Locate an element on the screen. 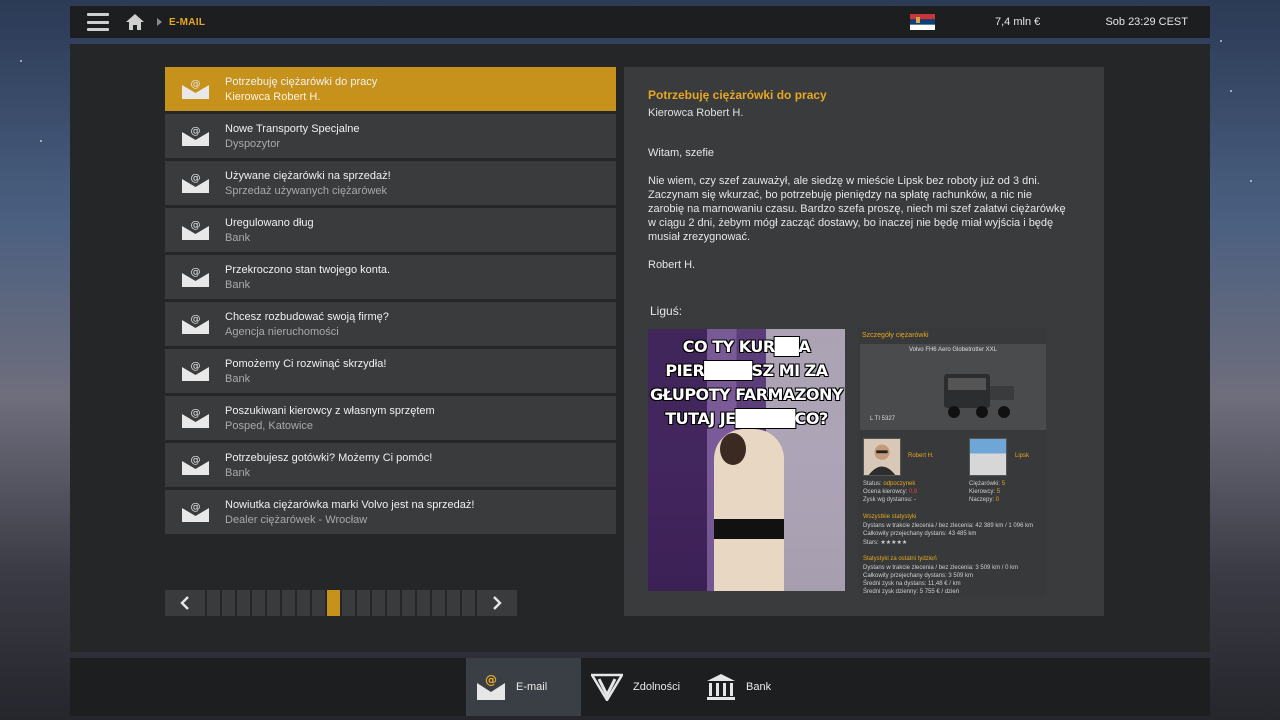 The width and height of the screenshot is (1280, 720). email-from: Agencja nieruchomości is located at coordinates (282, 332).